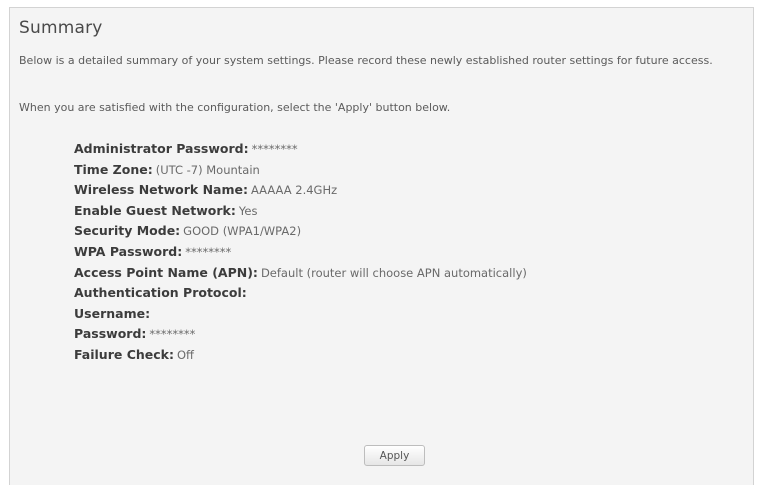 This screenshot has height=486, width=764. What do you see at coordinates (110, 334) in the screenshot?
I see `setting-label: Password:` at bounding box center [110, 334].